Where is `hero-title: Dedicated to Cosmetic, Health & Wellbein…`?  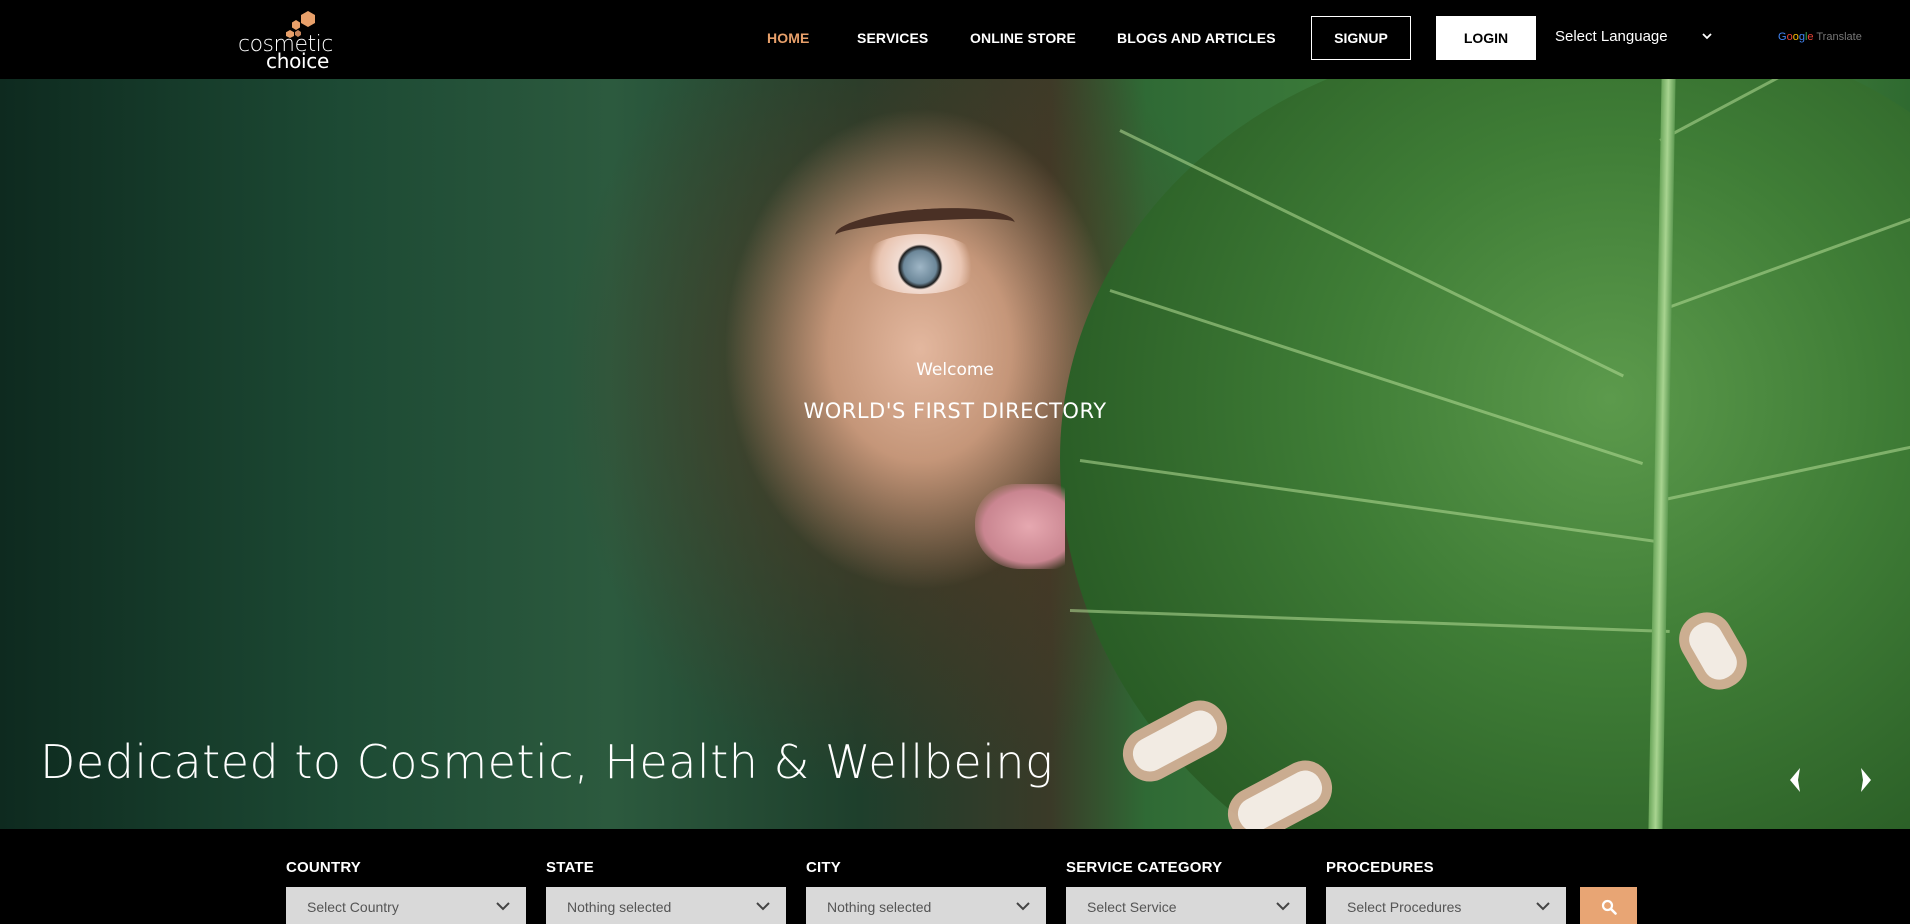 hero-title: Dedicated to Cosmetic, Health & Wellbein… is located at coordinates (547, 762).